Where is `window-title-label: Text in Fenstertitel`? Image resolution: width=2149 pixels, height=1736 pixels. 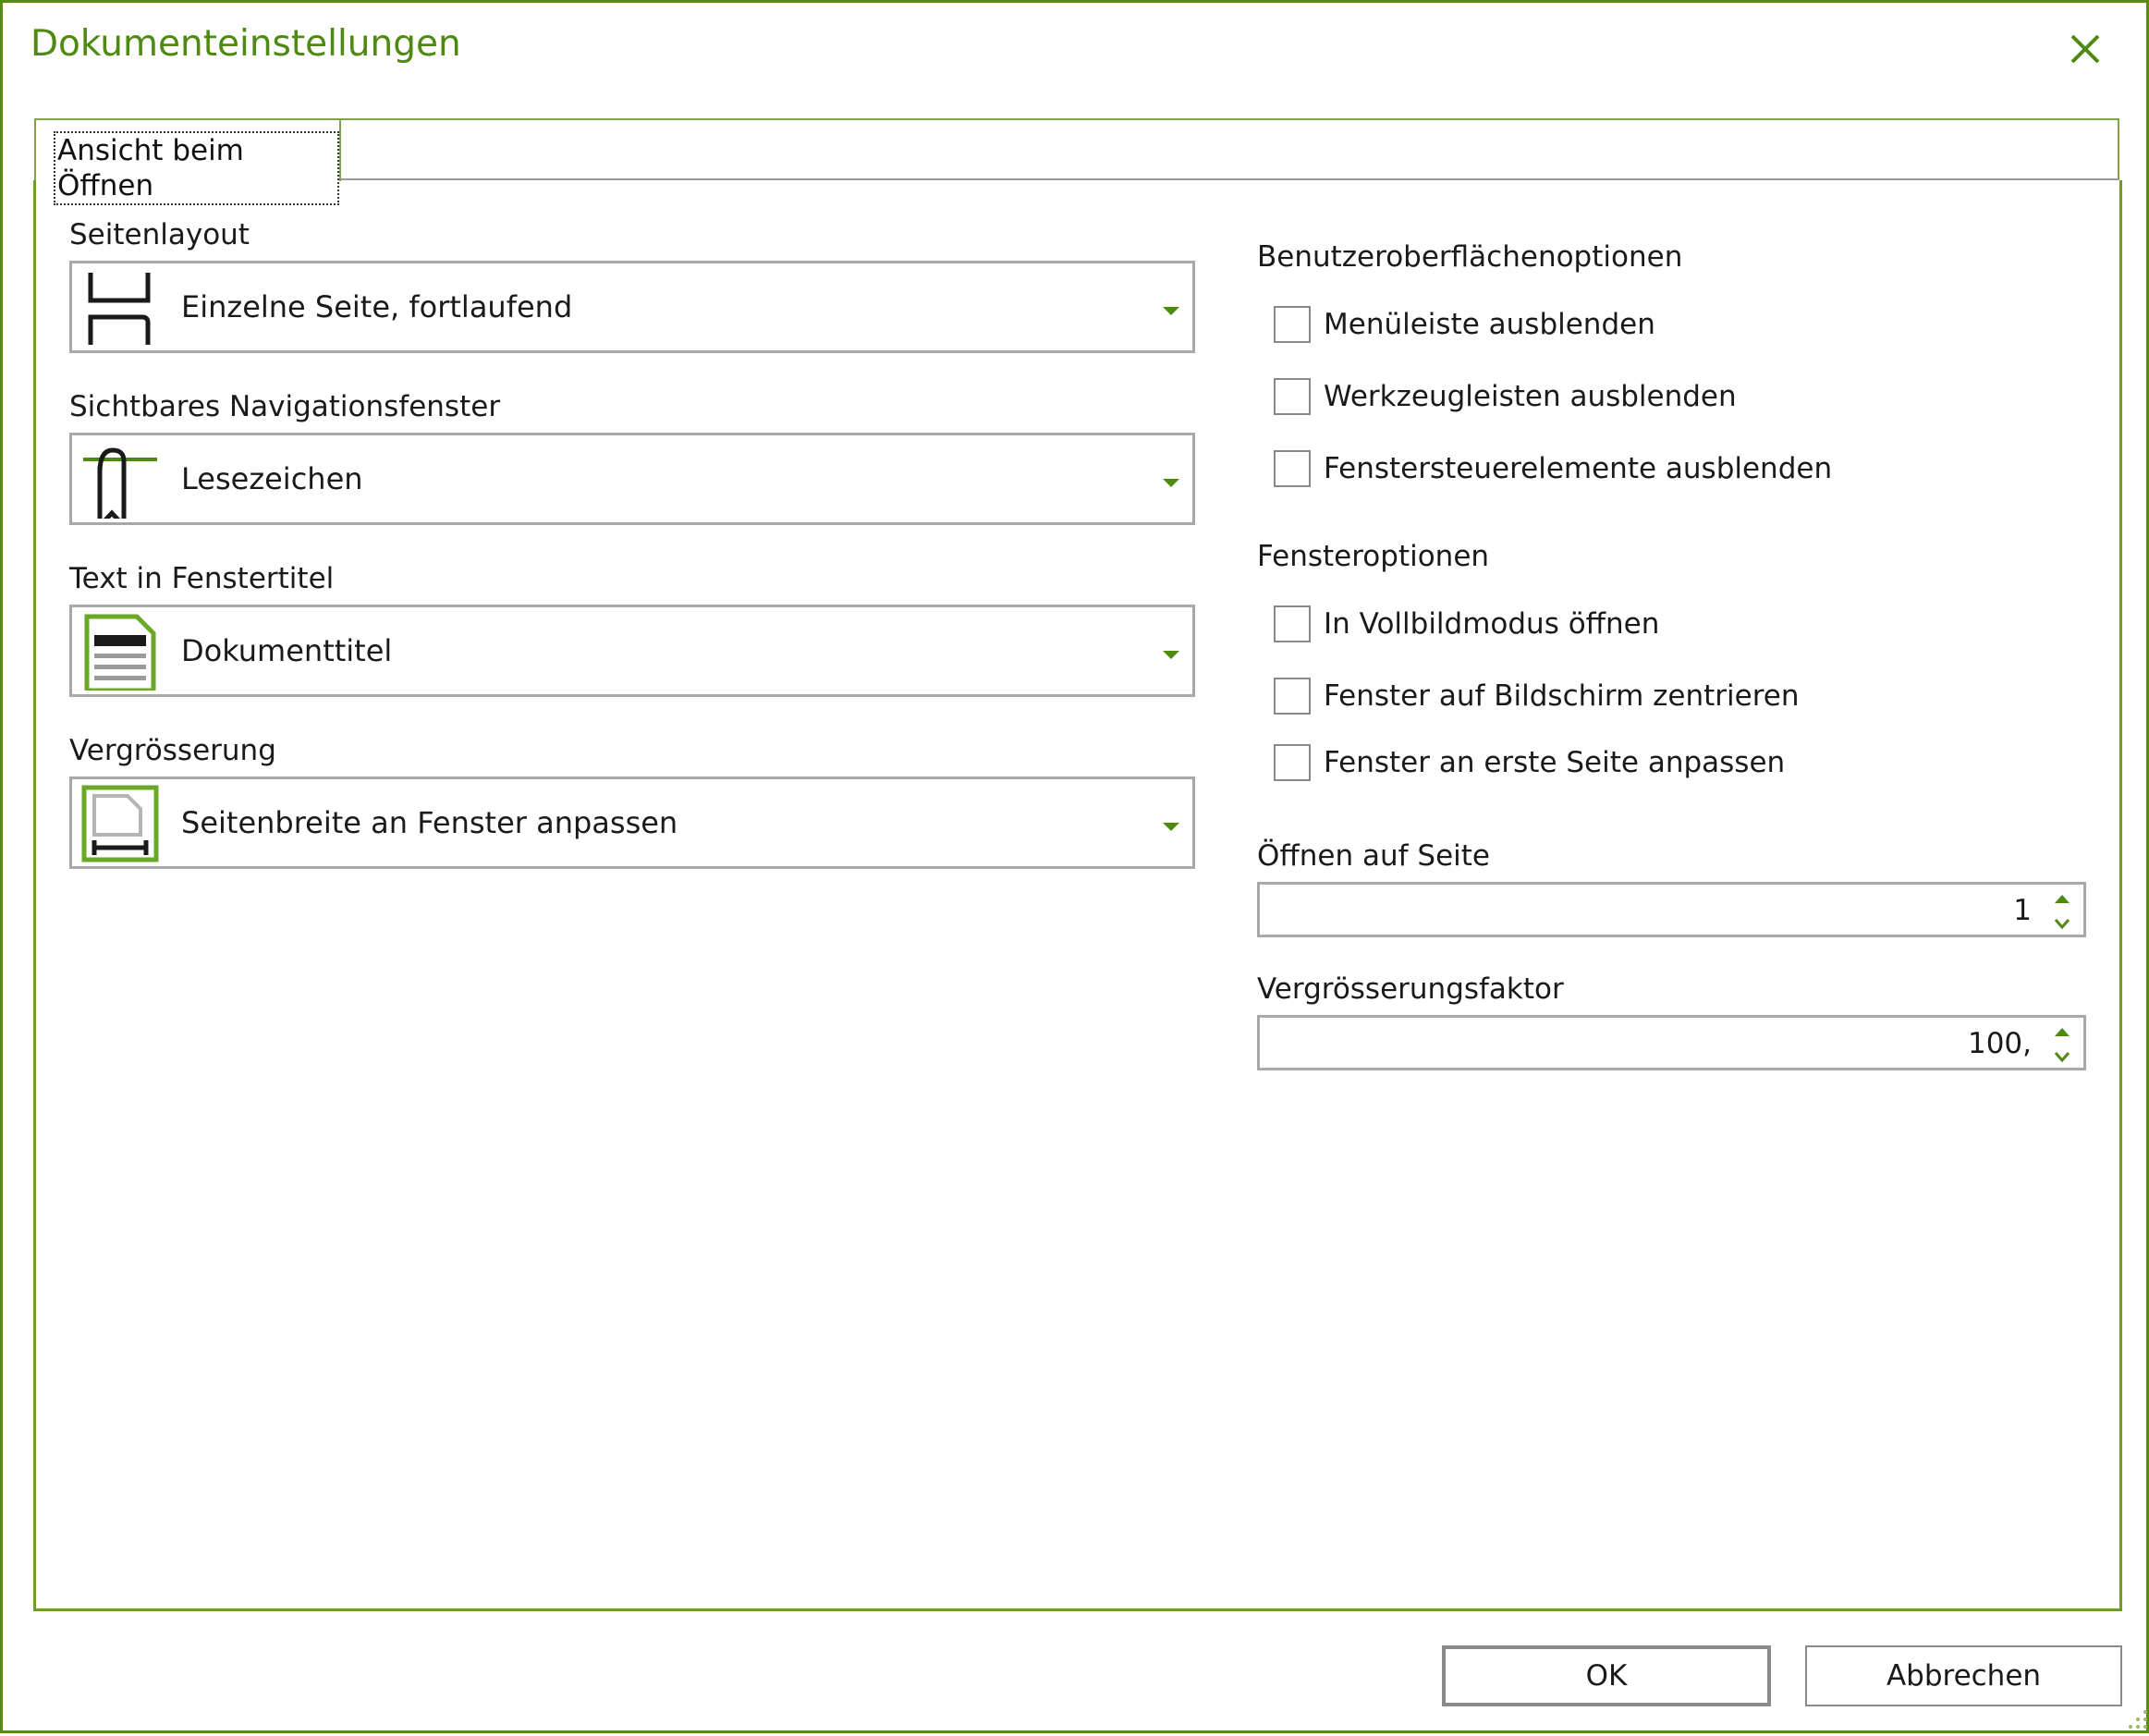 window-title-label: Text in Fenstertitel is located at coordinates (202, 578).